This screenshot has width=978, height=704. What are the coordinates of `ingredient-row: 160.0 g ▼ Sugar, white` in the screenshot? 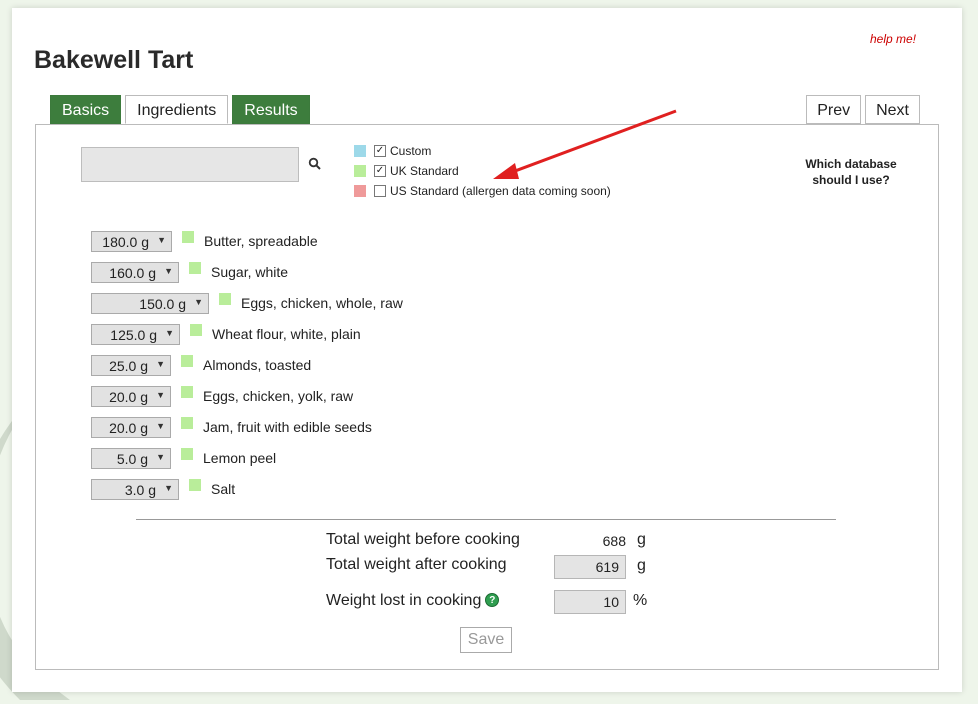 It's located at (247, 277).